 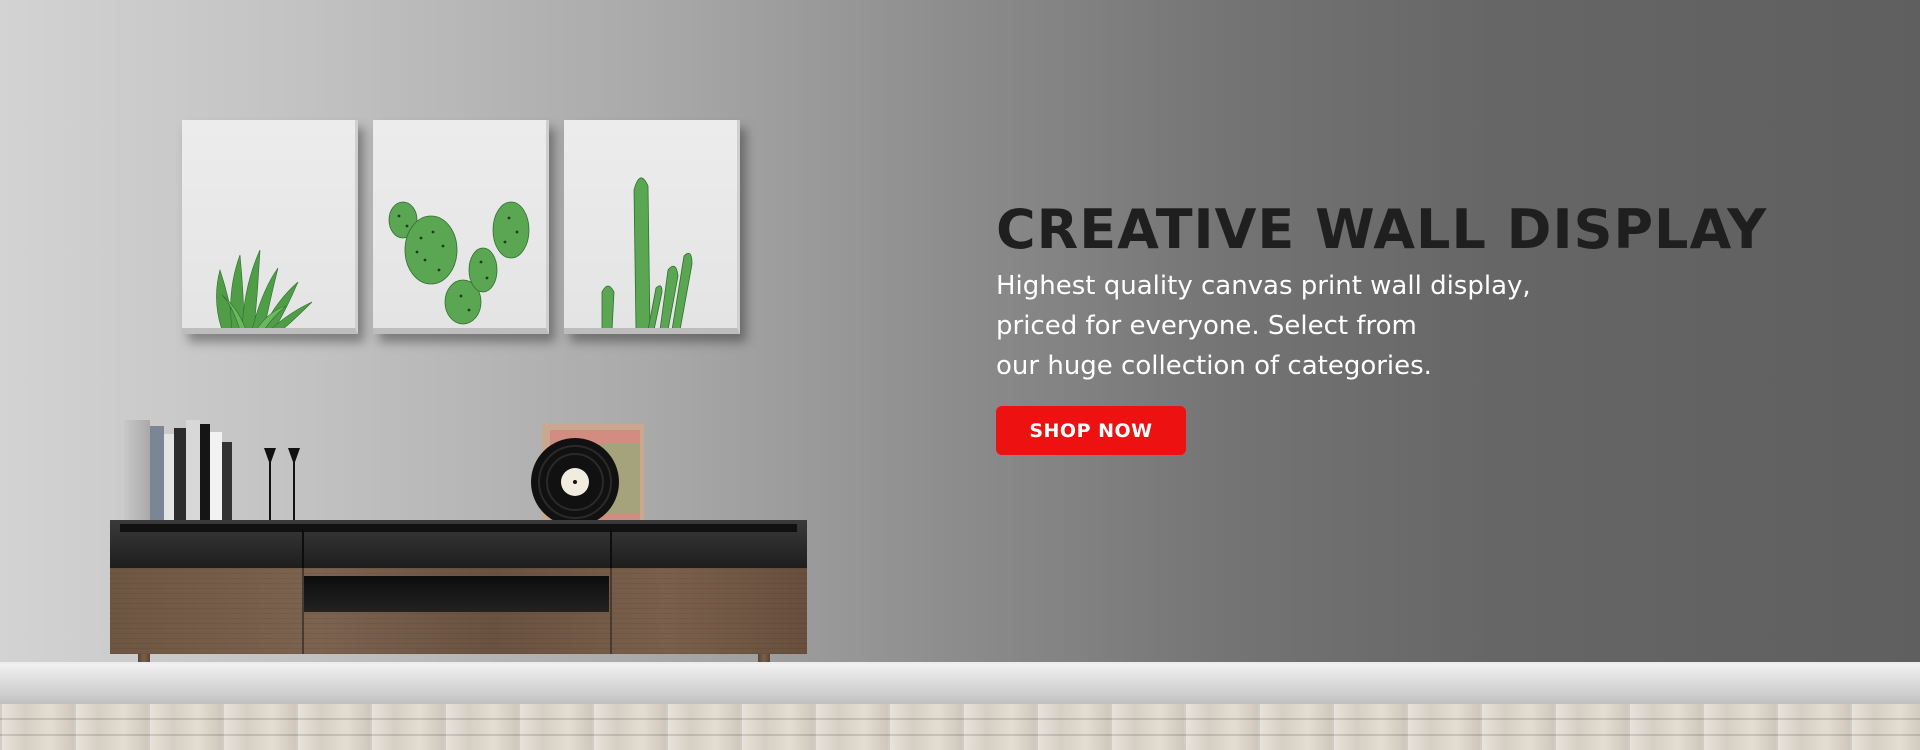 I want to click on hero-subheadline-line: our huge collection of categories., so click(x=1214, y=366).